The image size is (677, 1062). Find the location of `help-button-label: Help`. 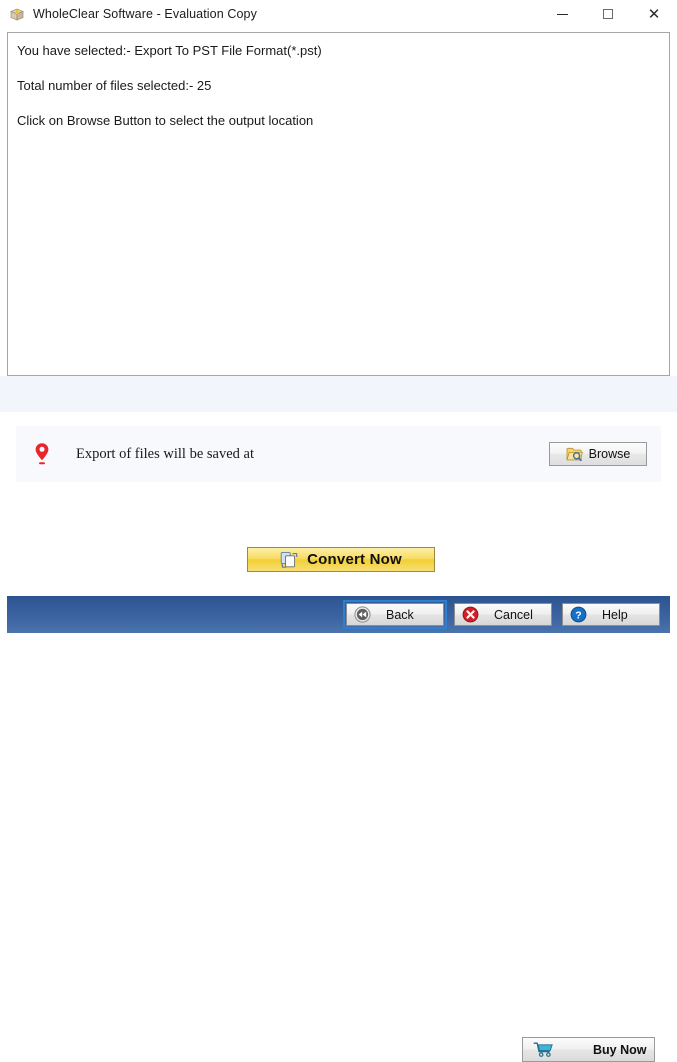

help-button-label: Help is located at coordinates (615, 614).